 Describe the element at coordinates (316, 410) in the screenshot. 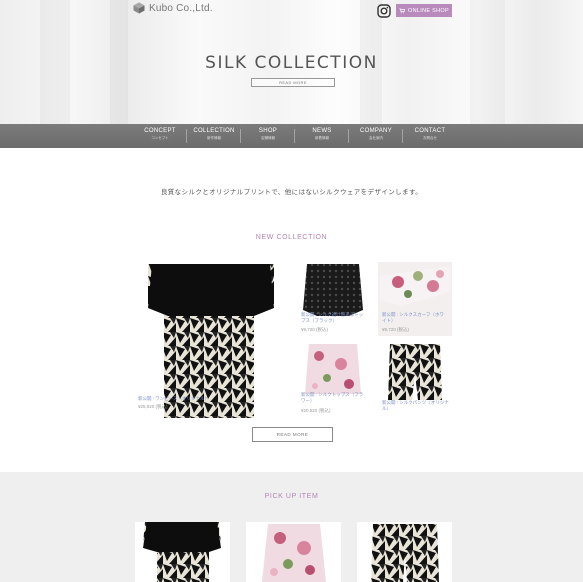

I see `product-price: ¥20,520 (税込)` at that location.